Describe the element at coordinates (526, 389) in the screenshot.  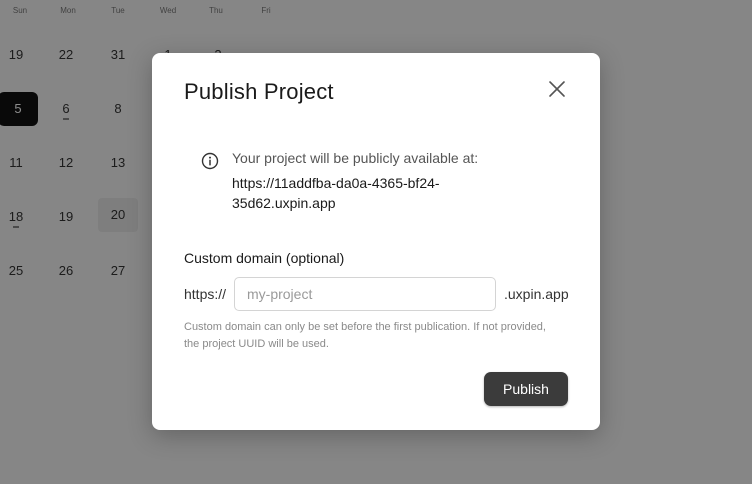
I see `publish-button: Publish` at that location.